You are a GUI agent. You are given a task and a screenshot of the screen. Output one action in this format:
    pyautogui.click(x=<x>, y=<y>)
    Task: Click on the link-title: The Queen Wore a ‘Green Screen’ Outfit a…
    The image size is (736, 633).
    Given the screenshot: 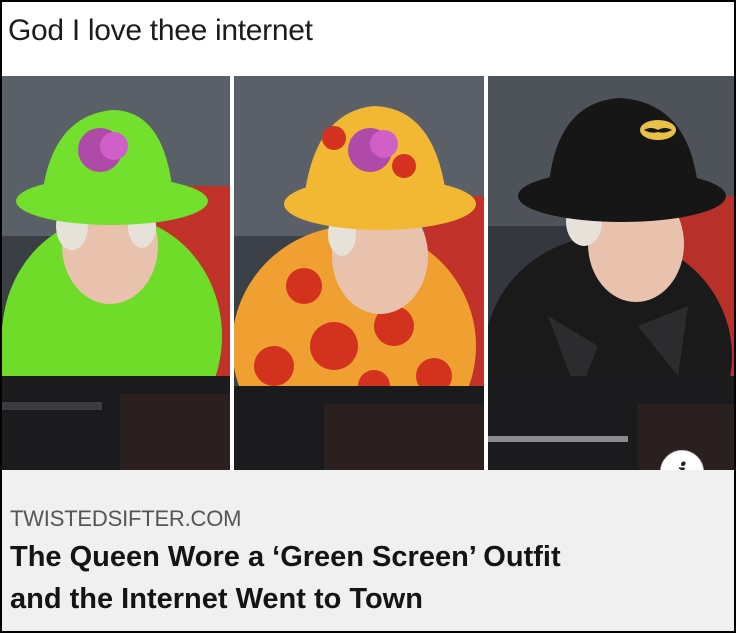 What is the action you would take?
    pyautogui.click(x=368, y=578)
    